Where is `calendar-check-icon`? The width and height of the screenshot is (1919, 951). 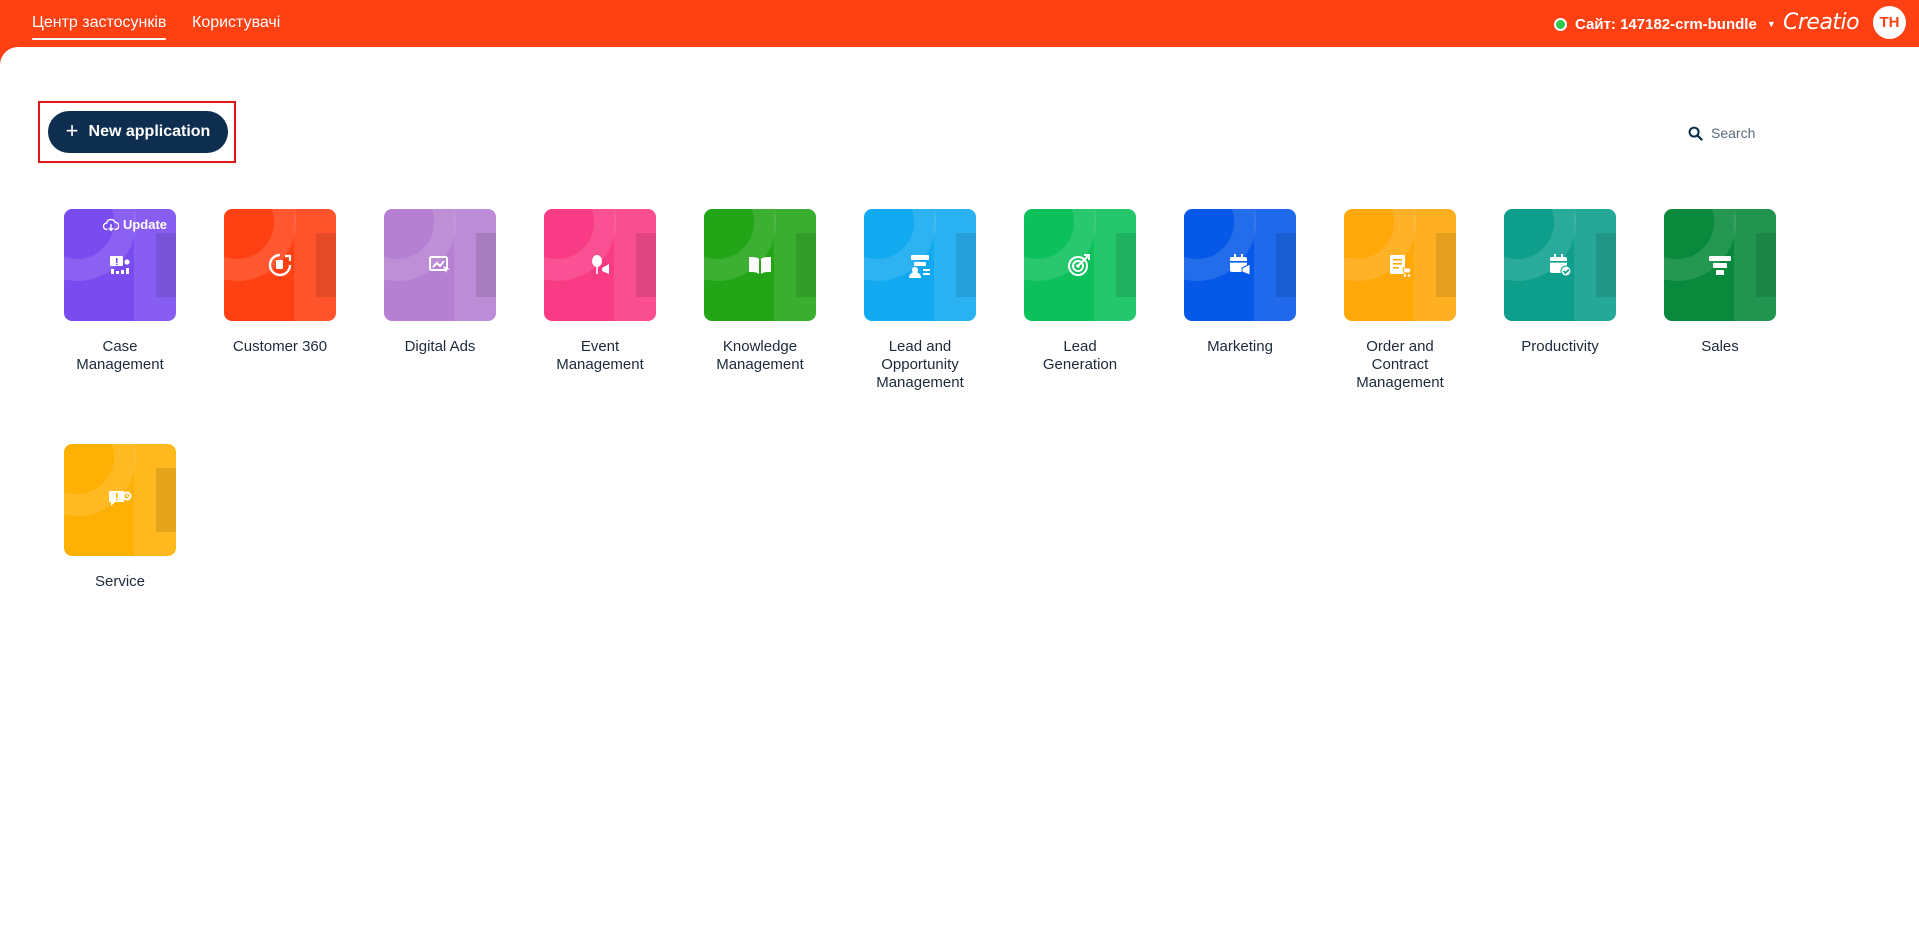
calendar-check-icon is located at coordinates (1560, 265).